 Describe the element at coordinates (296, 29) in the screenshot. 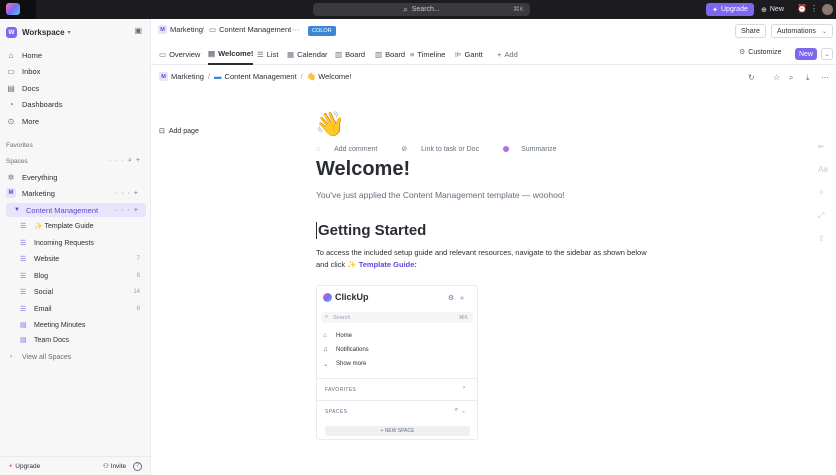

I see `folder-more-icon: ···` at that location.